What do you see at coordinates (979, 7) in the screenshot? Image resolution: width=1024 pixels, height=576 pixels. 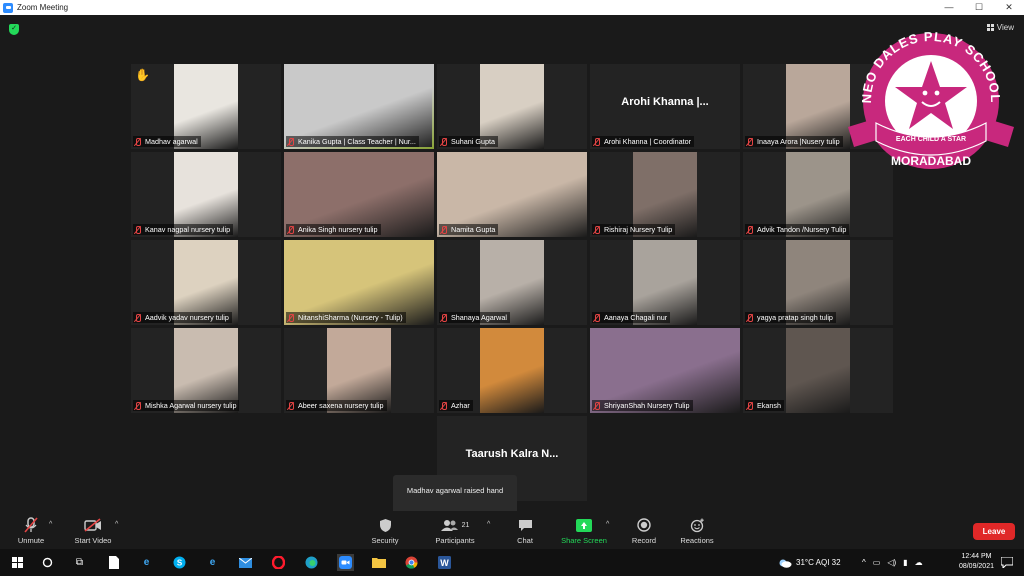 I see `maximize-button: ☐` at bounding box center [979, 7].